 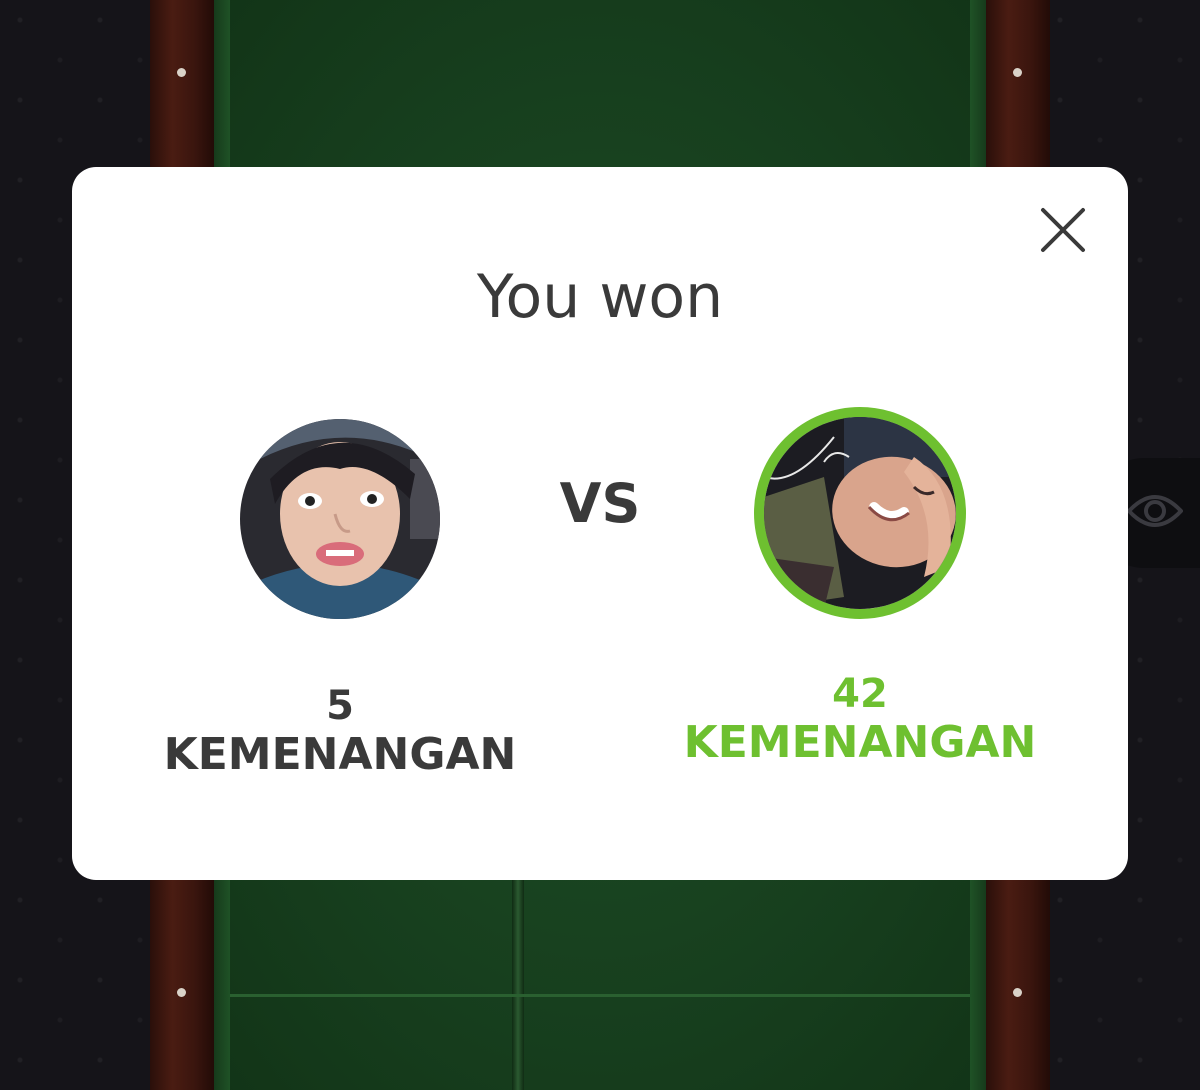 What do you see at coordinates (860, 694) in the screenshot?
I see `win-count: 42` at bounding box center [860, 694].